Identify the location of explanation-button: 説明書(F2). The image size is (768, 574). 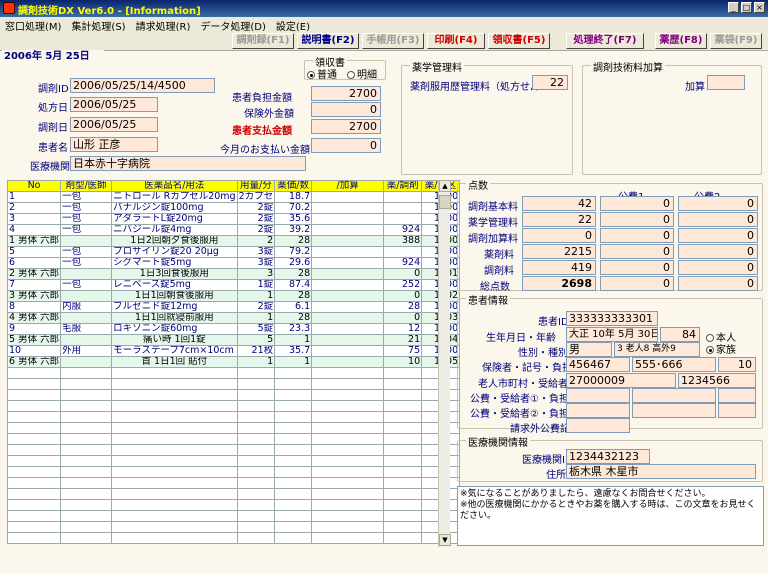
(328, 41).